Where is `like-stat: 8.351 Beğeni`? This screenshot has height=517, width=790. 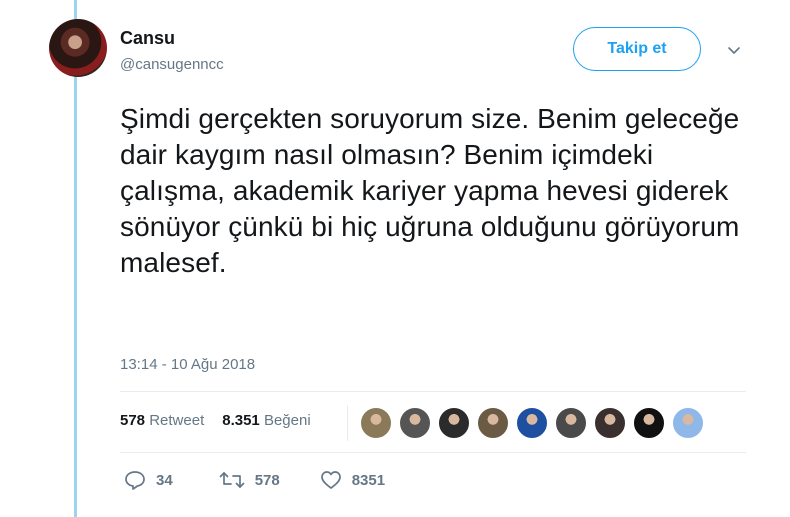 like-stat: 8.351 Beğeni is located at coordinates (266, 420).